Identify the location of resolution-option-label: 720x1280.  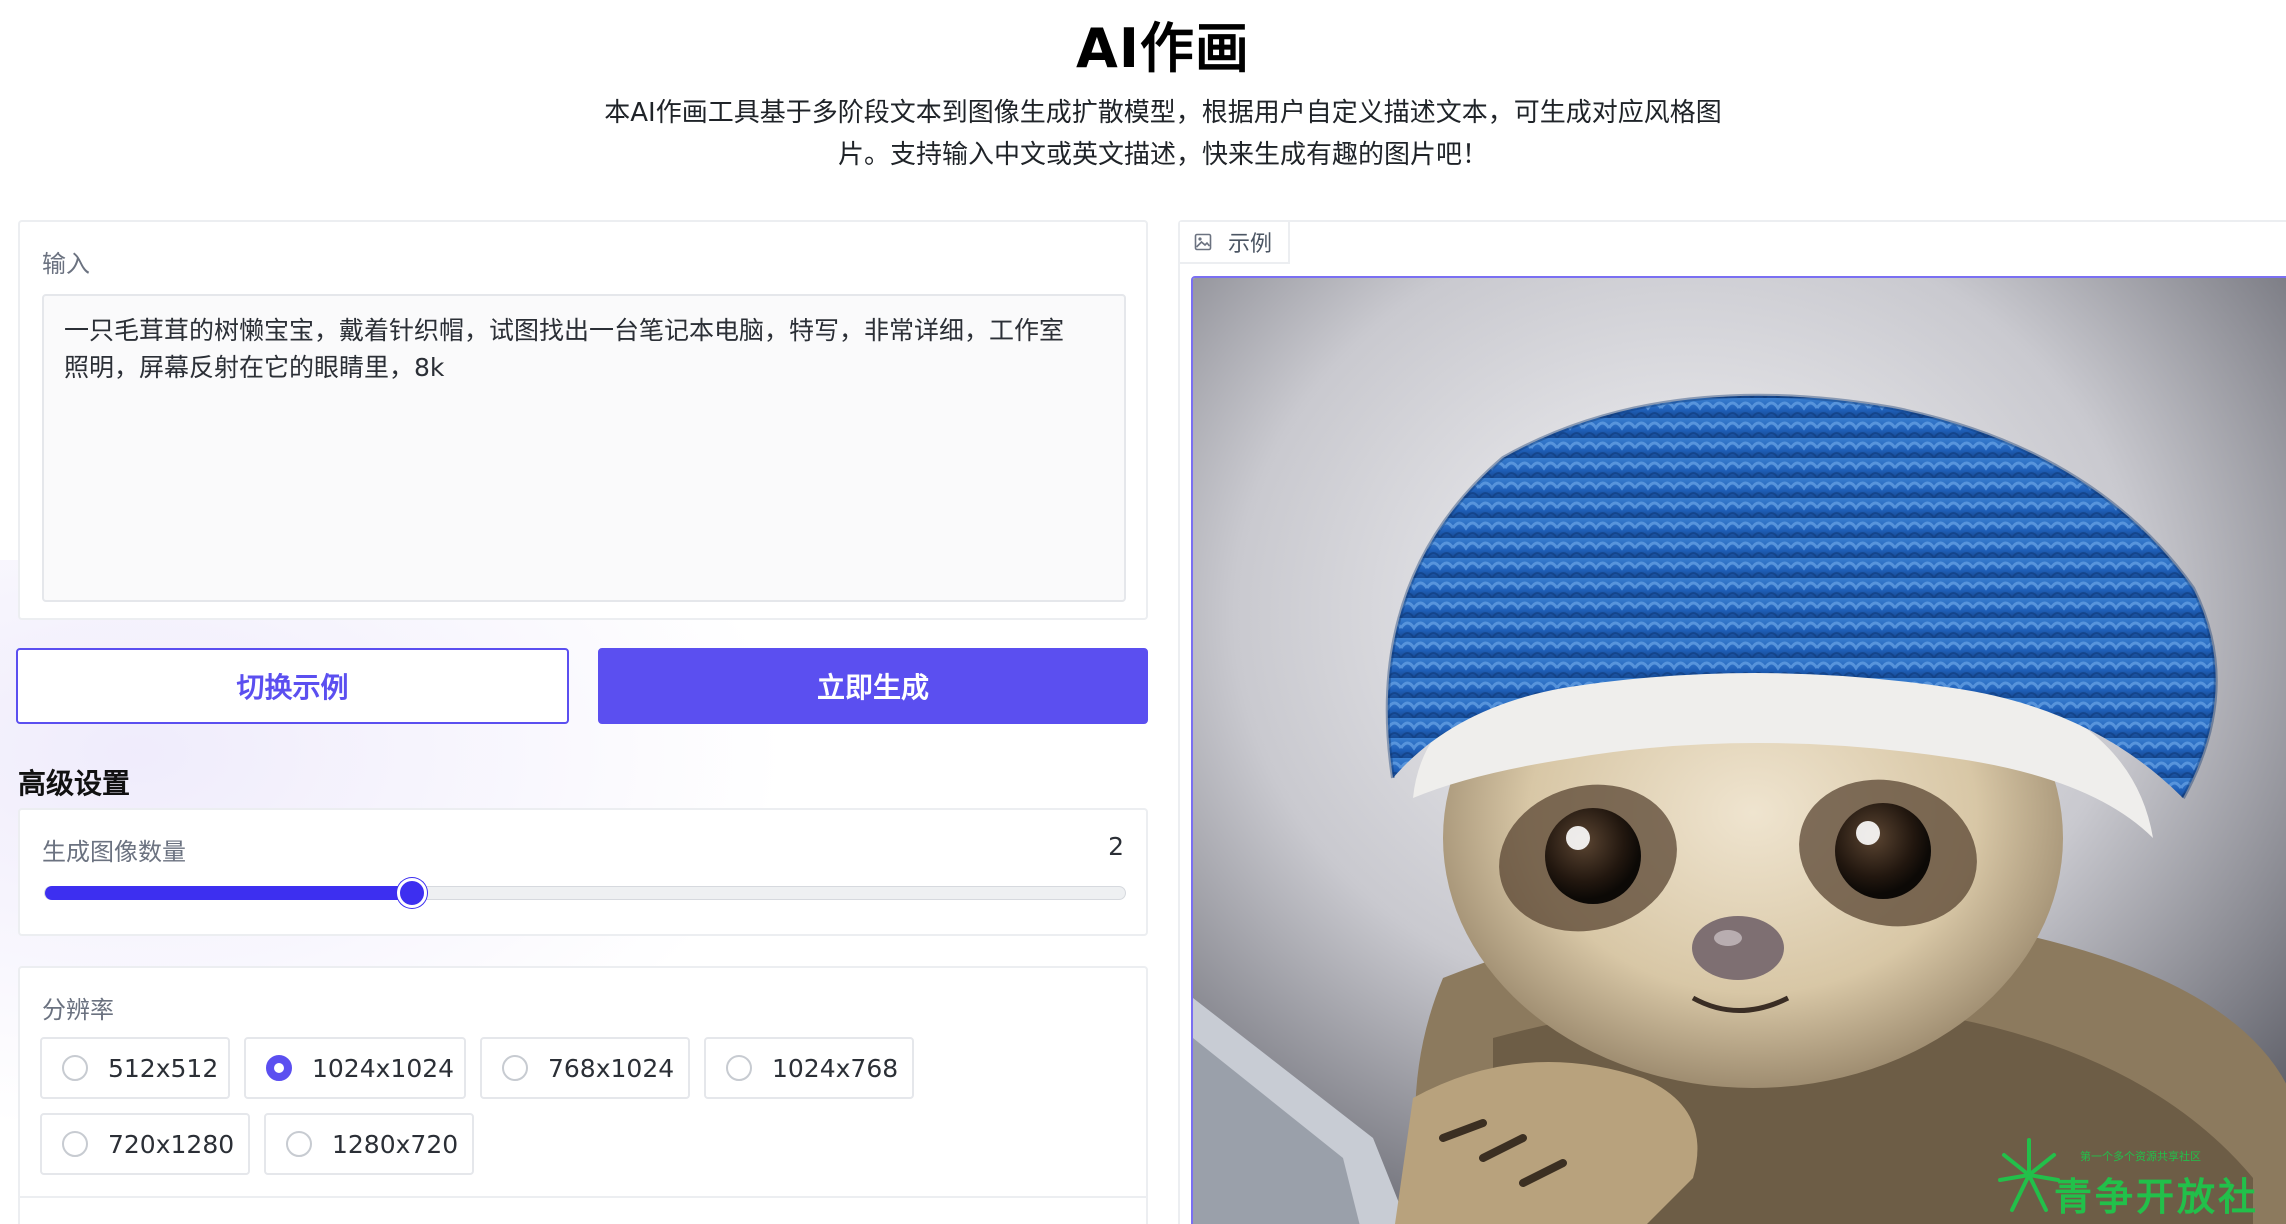
(171, 1144).